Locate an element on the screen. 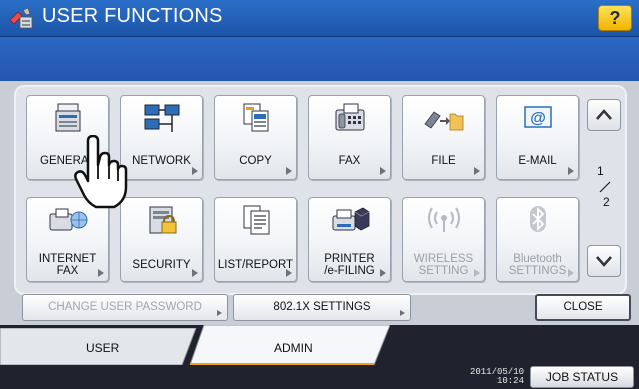 The height and width of the screenshot is (389, 639). tile-label-line1: PRINTER is located at coordinates (349, 259).